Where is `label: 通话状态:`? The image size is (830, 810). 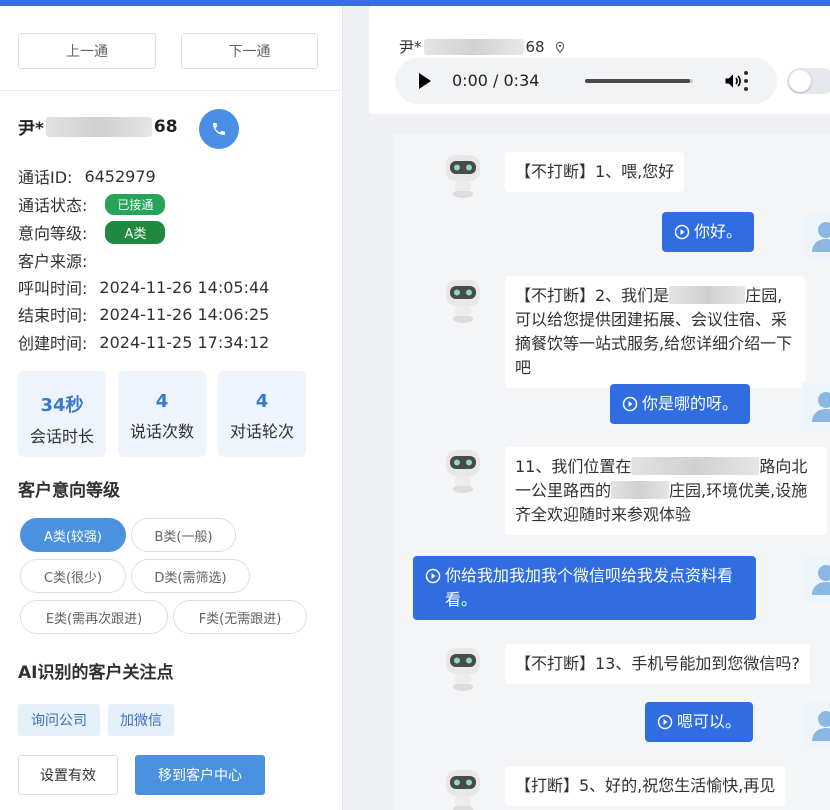 label: 通话状态: is located at coordinates (53, 205).